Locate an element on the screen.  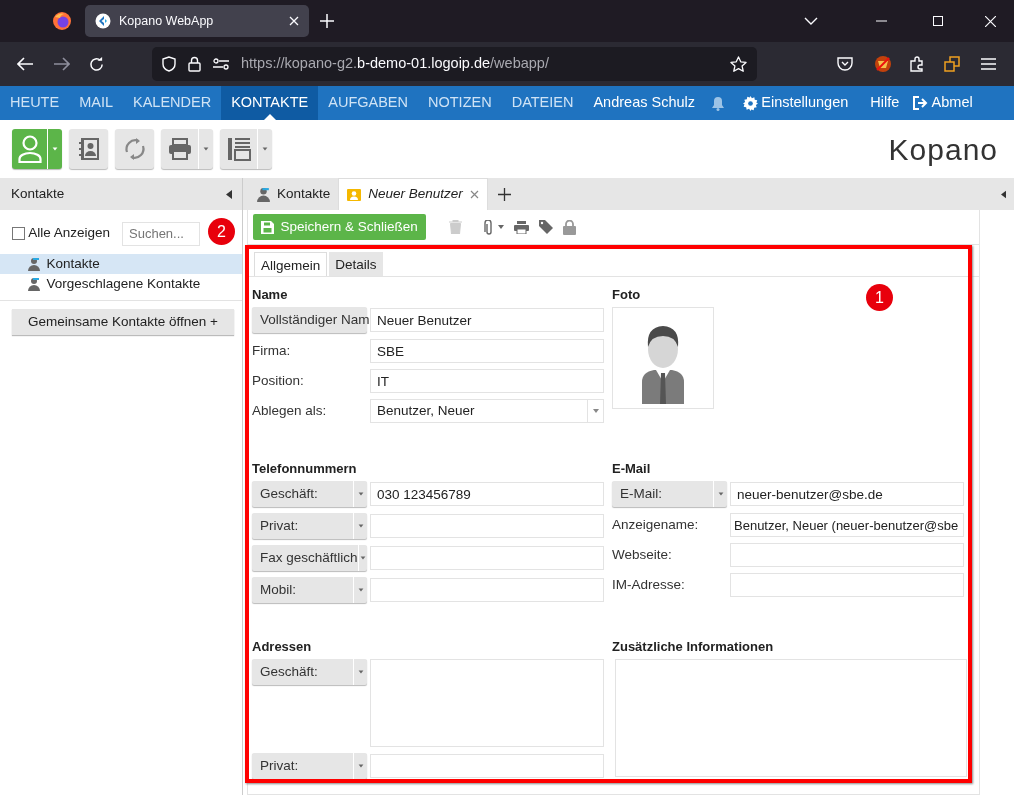
new-contact-button is located at coordinates (37, 149).